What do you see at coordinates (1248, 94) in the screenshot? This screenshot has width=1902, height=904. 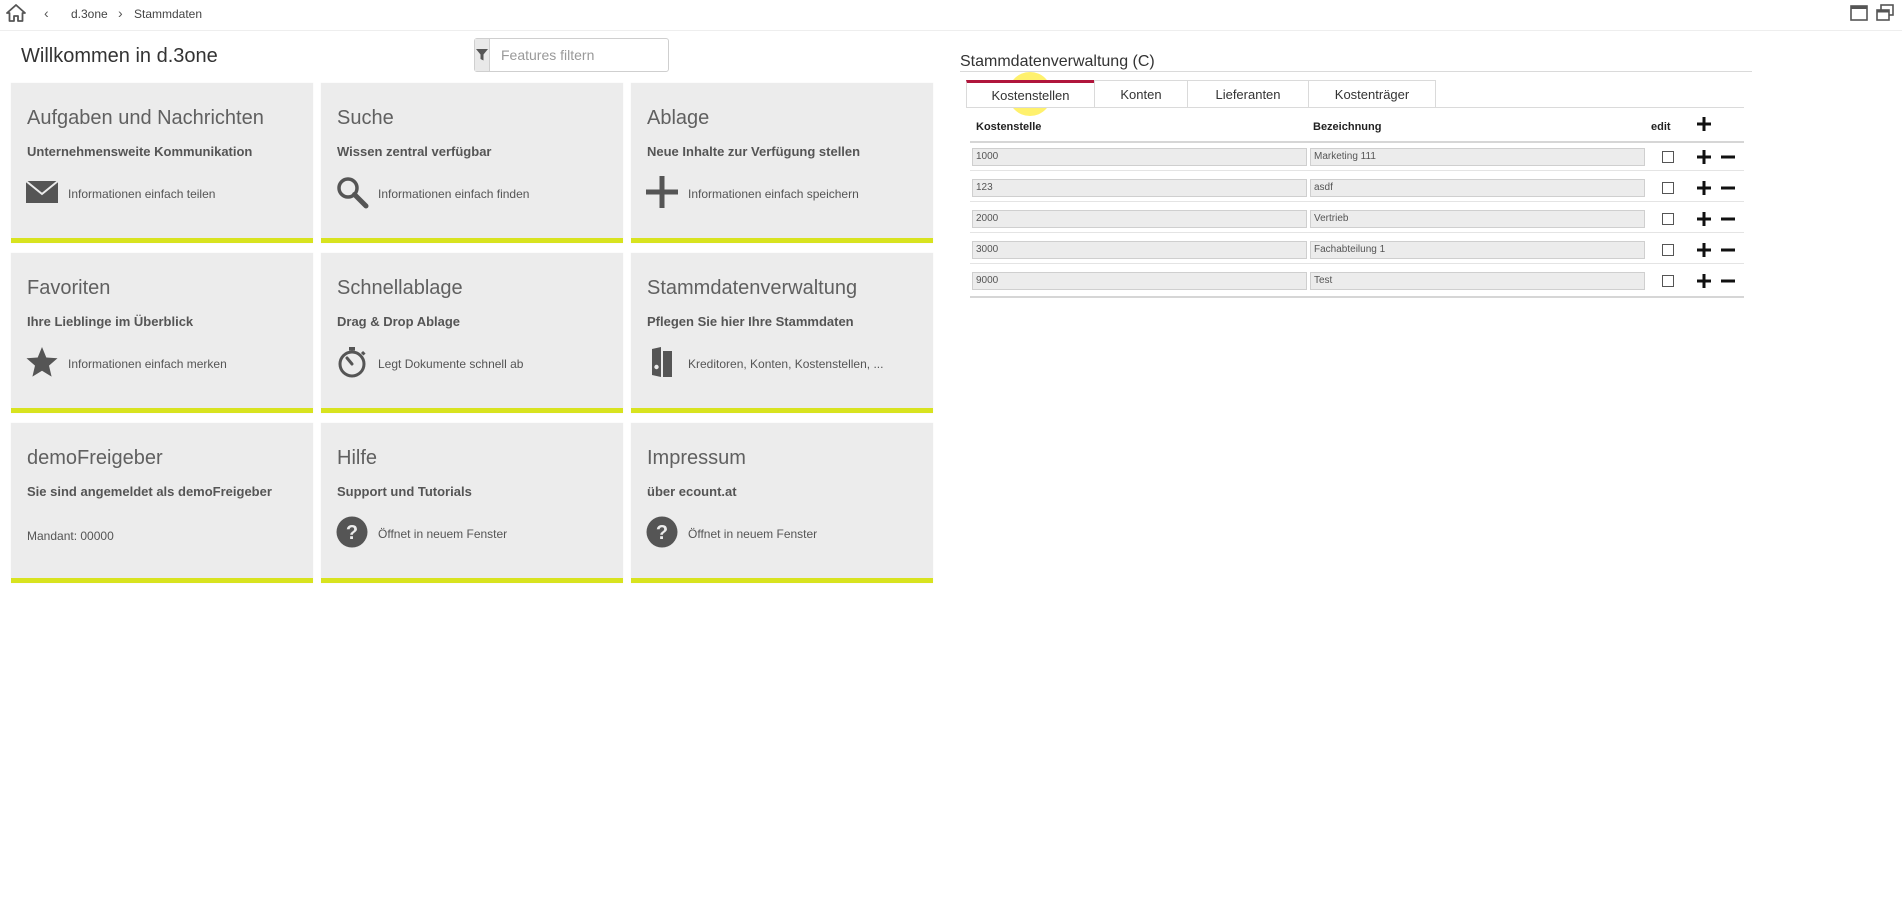 I see `tab-lieferanten: Lieferanten` at bounding box center [1248, 94].